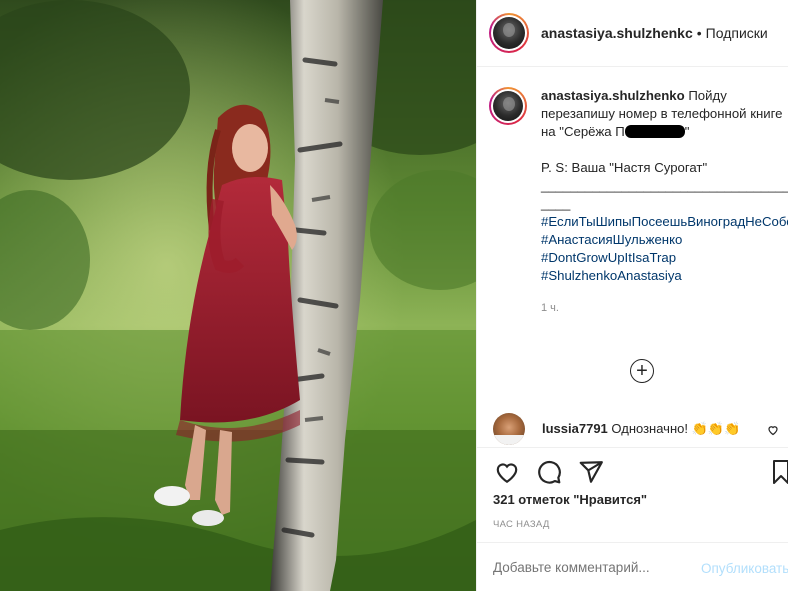 Image resolution: width=788 pixels, height=591 pixels. I want to click on comment-text: lussia7791 Однозначно! 👏👏👏, so click(641, 429).